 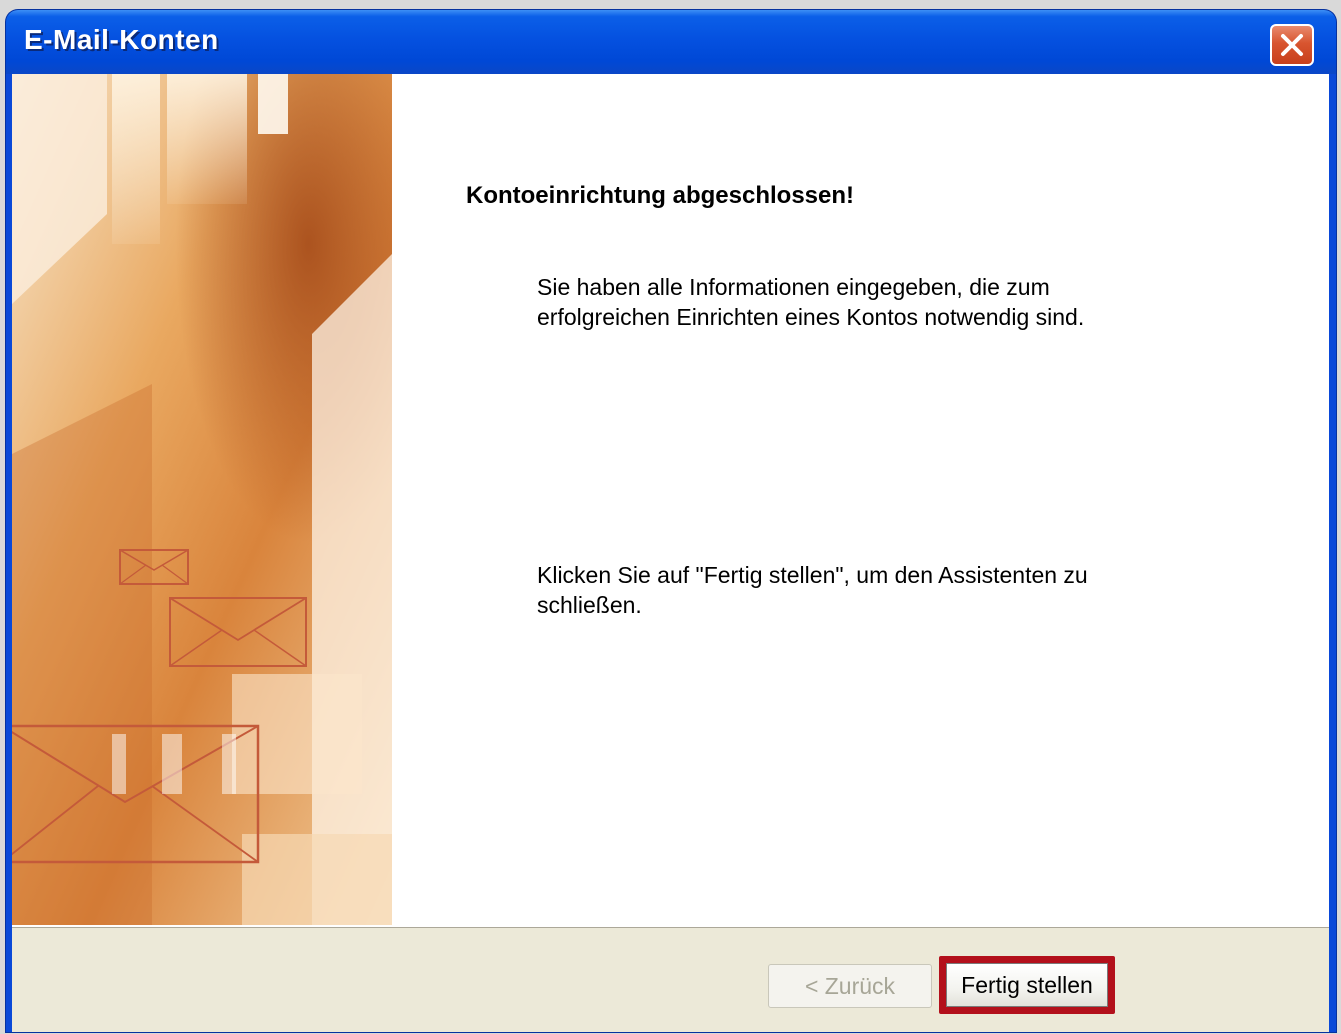 I want to click on finish-button: Fertig stellen, so click(x=1027, y=985).